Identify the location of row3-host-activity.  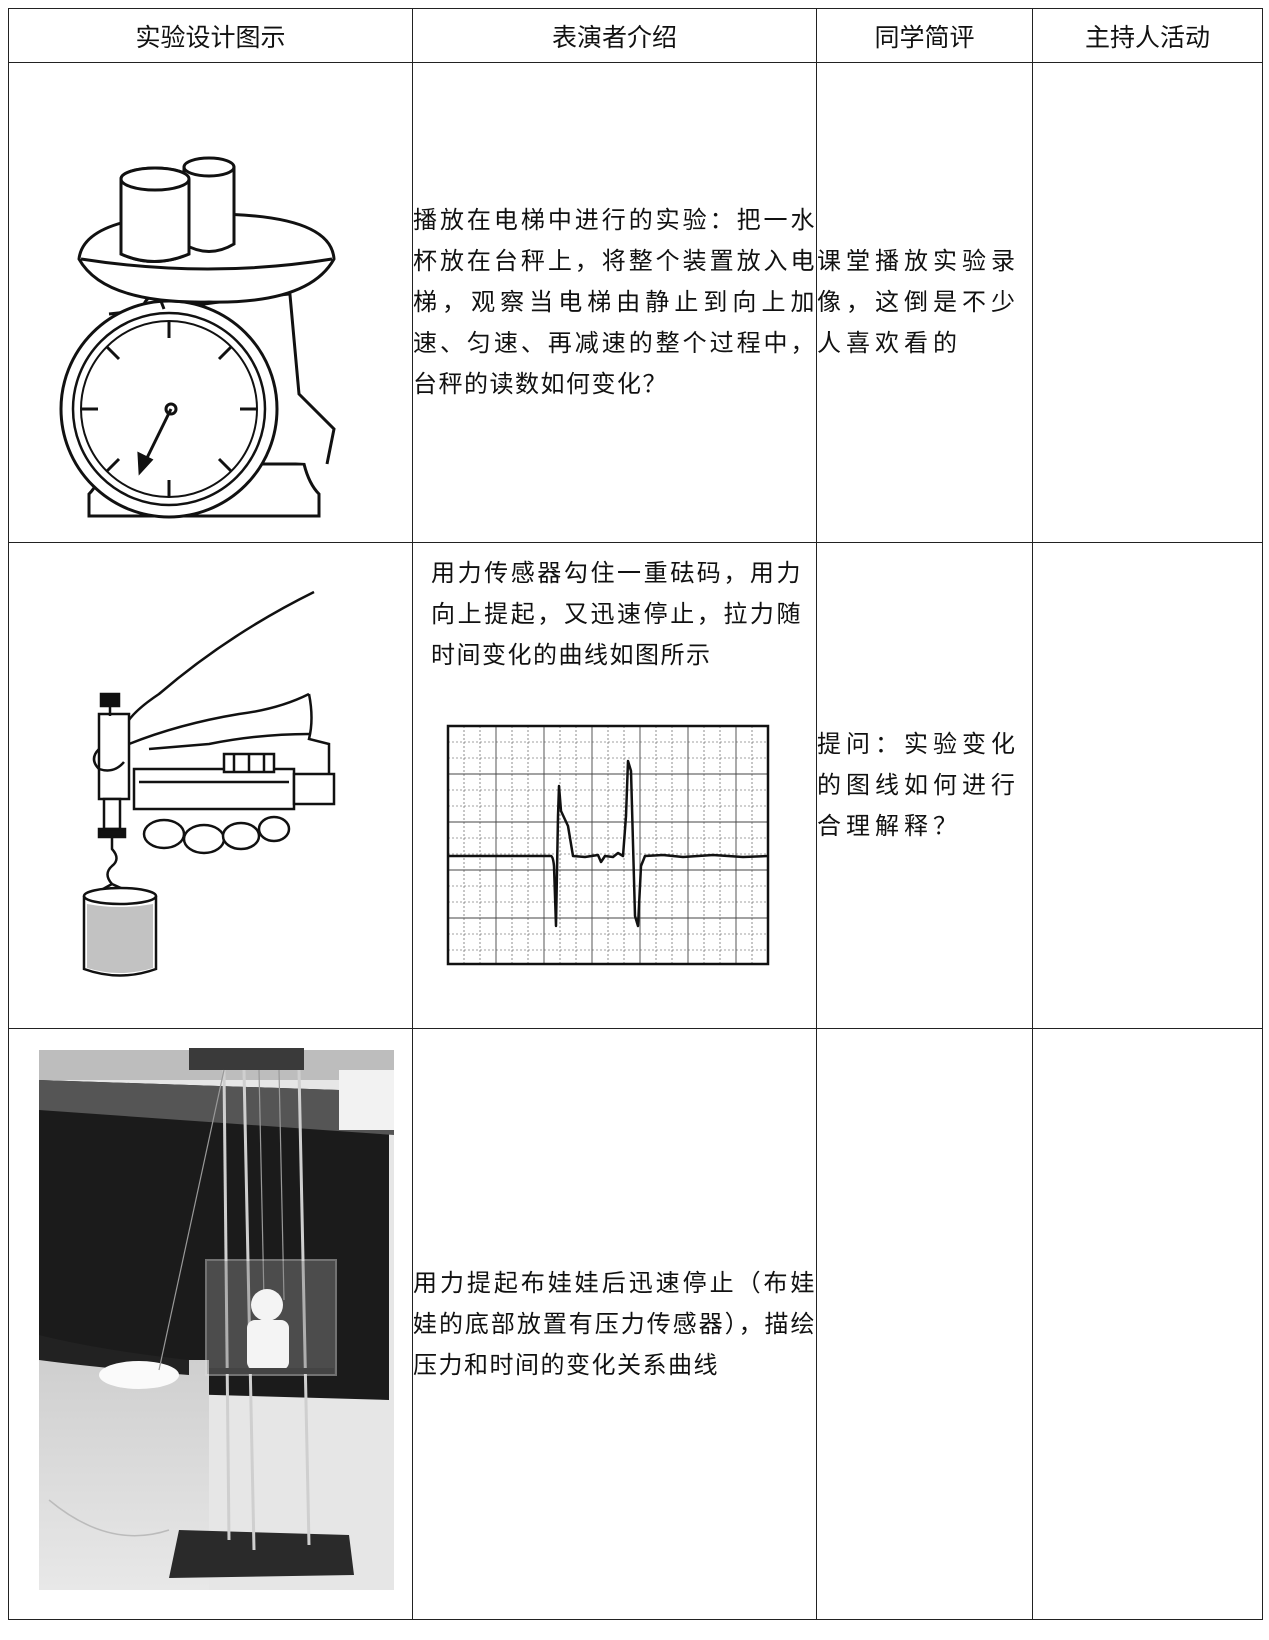
(1147, 1324).